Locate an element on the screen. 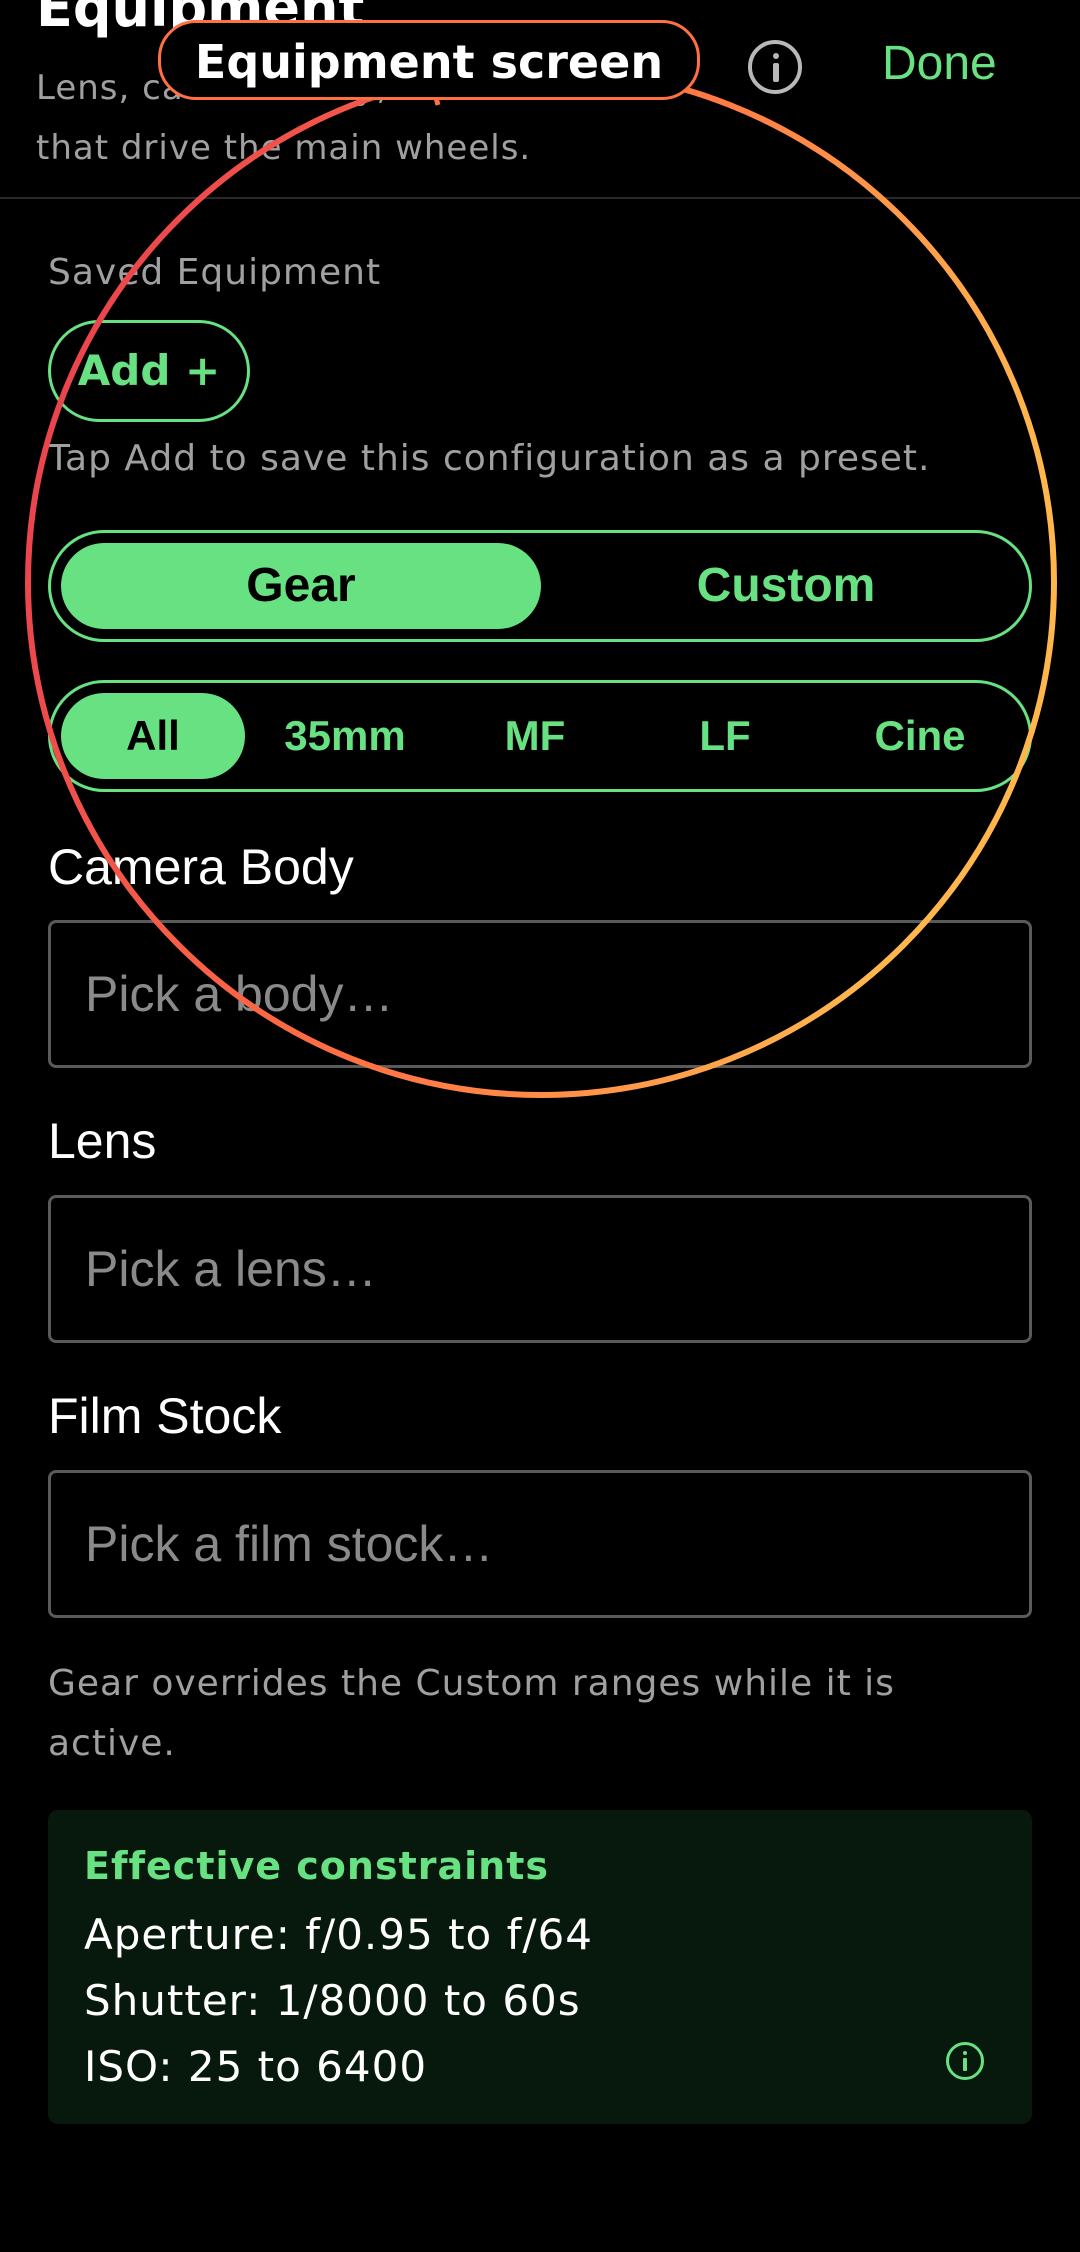 The image size is (1080, 2252). shutter-range: Shutter: 1/8000 to 60s is located at coordinates (332, 2000).